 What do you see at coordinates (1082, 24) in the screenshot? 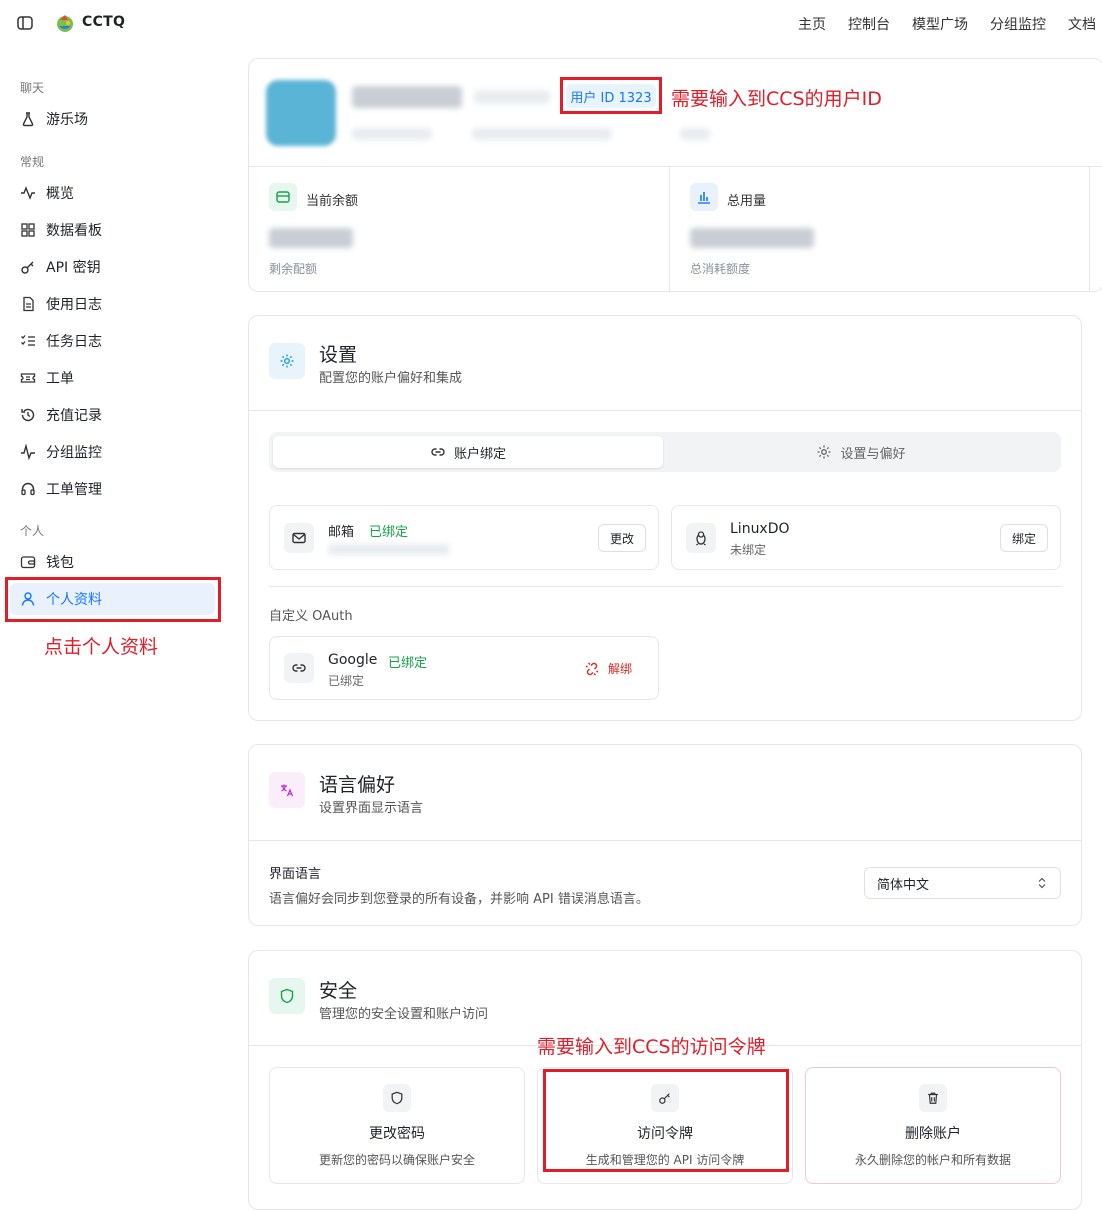
I see `nav-docs: 文档` at bounding box center [1082, 24].